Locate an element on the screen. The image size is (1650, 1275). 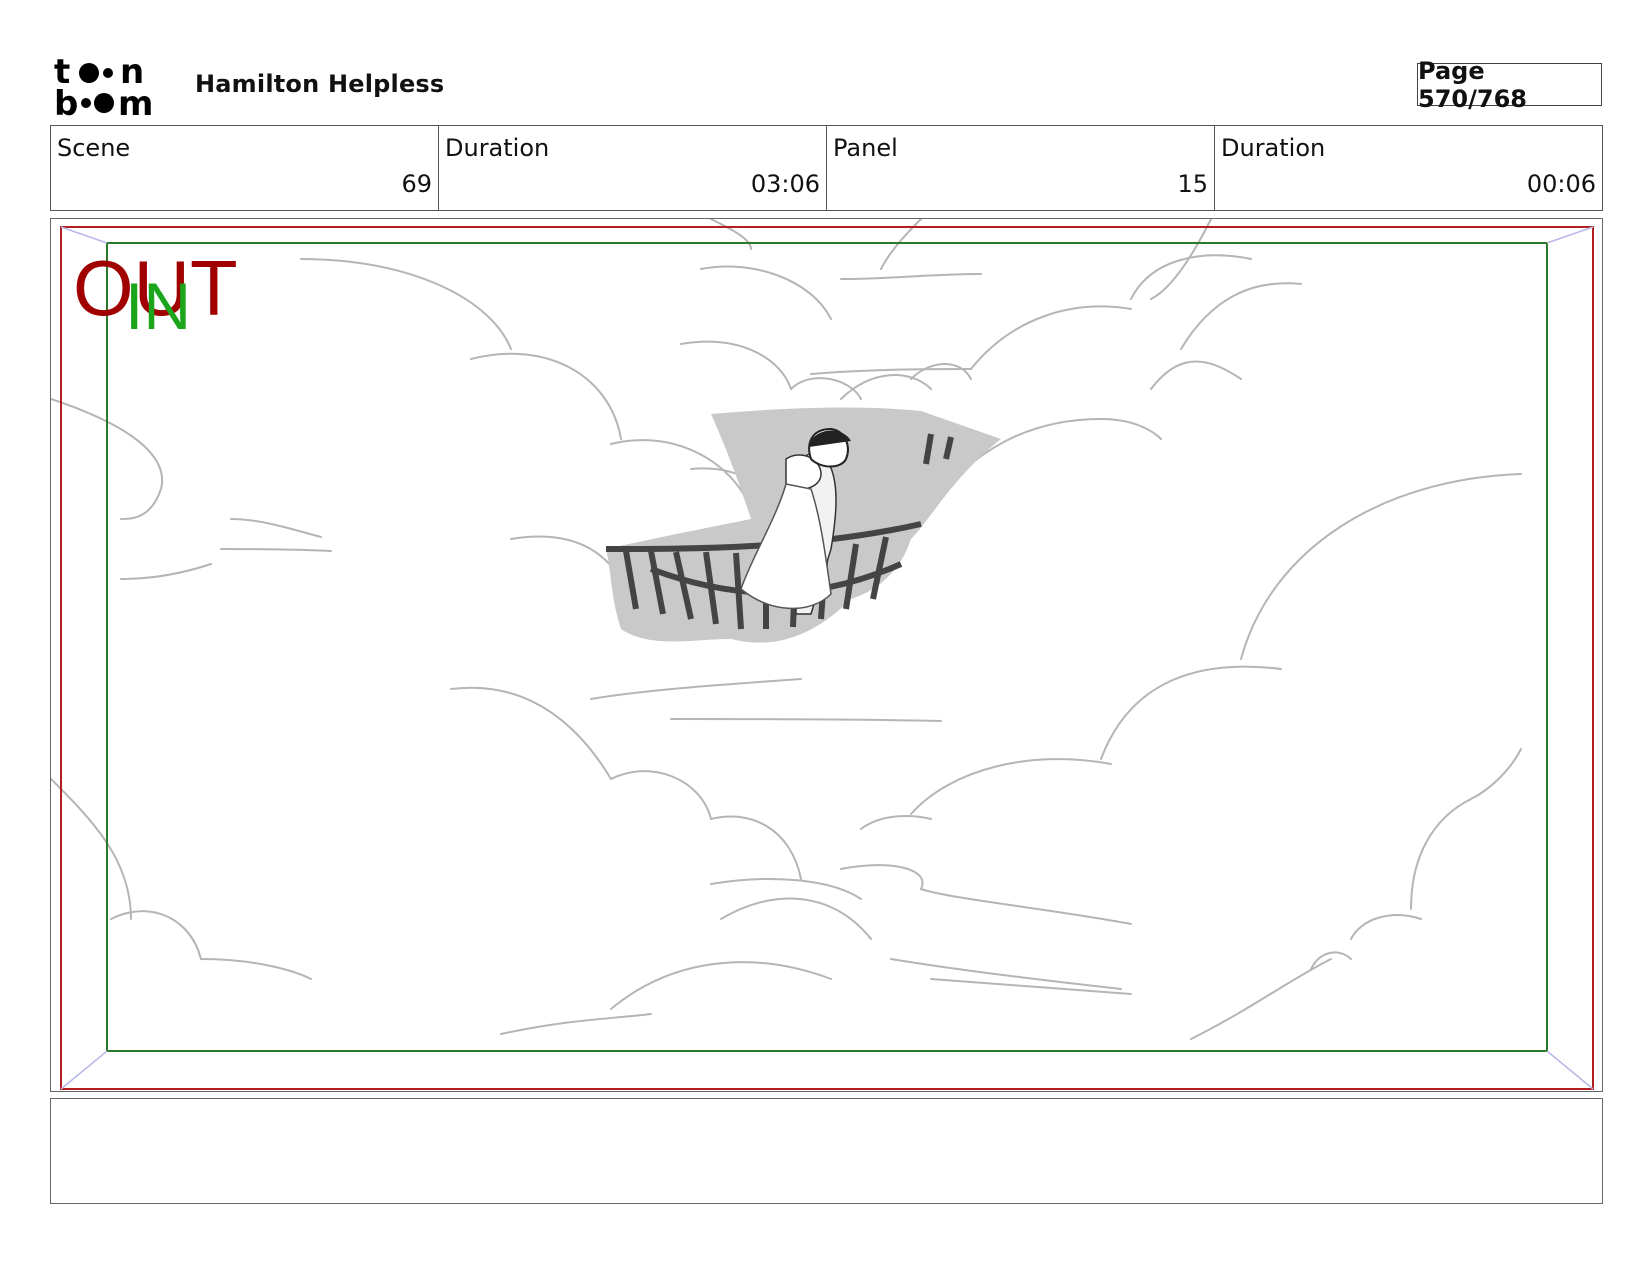
scene-label: Scene is located at coordinates (94, 148).